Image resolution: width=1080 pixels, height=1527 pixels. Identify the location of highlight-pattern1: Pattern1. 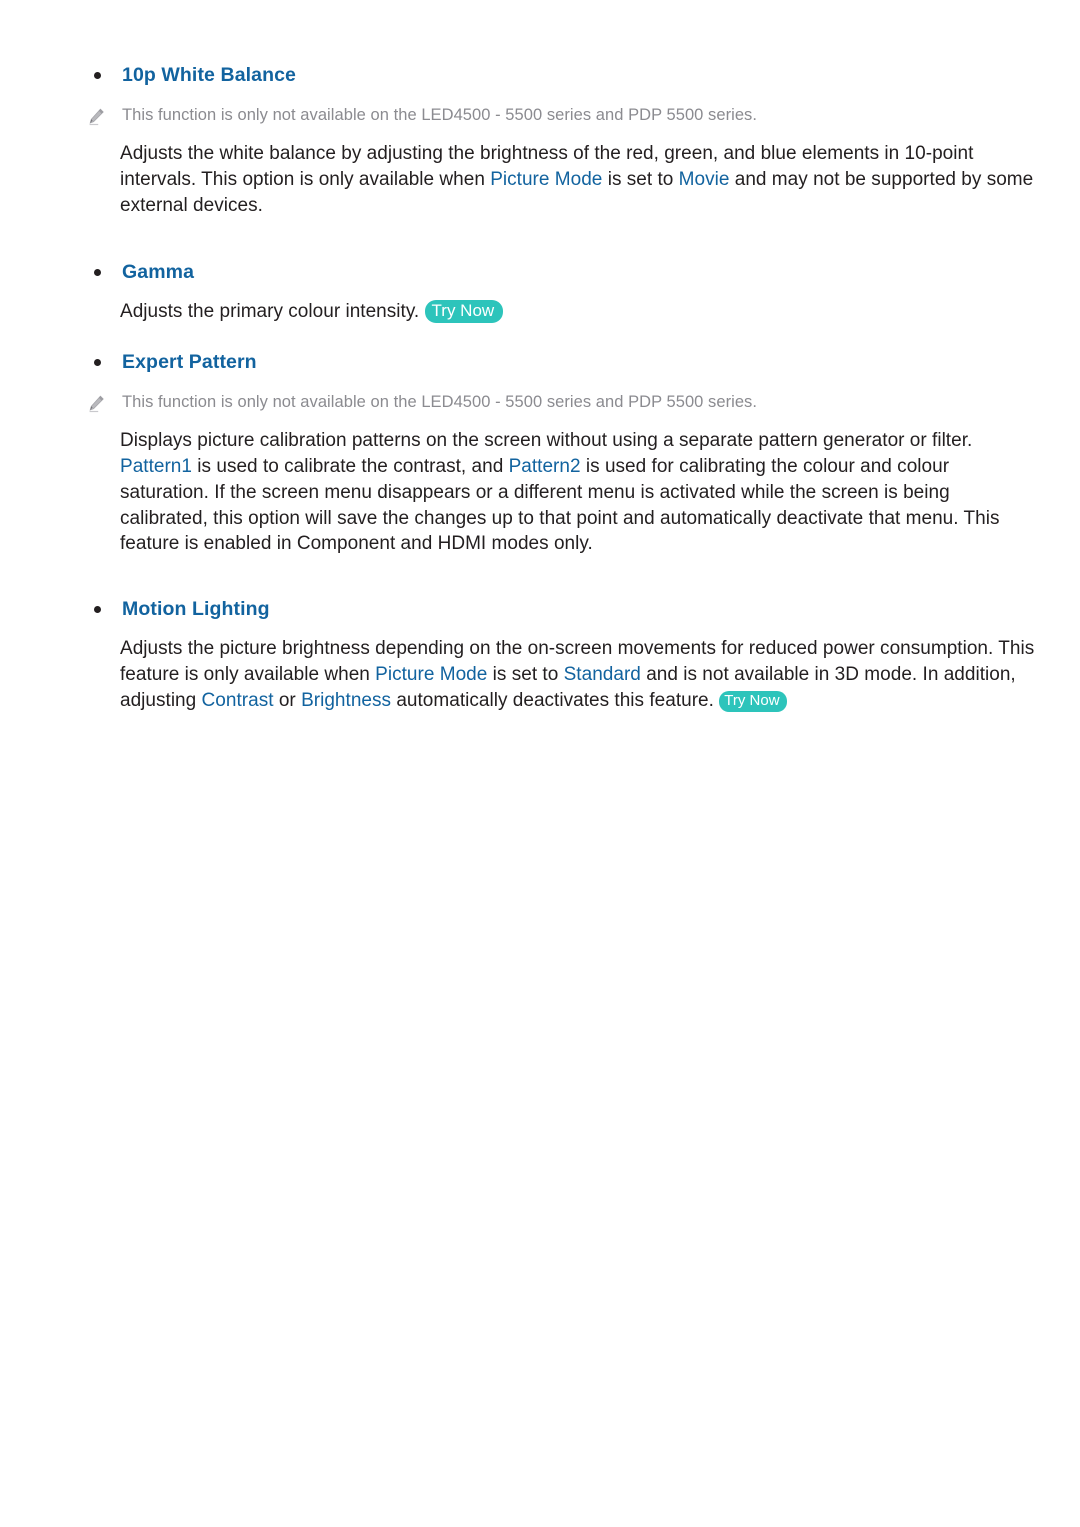
(156, 466).